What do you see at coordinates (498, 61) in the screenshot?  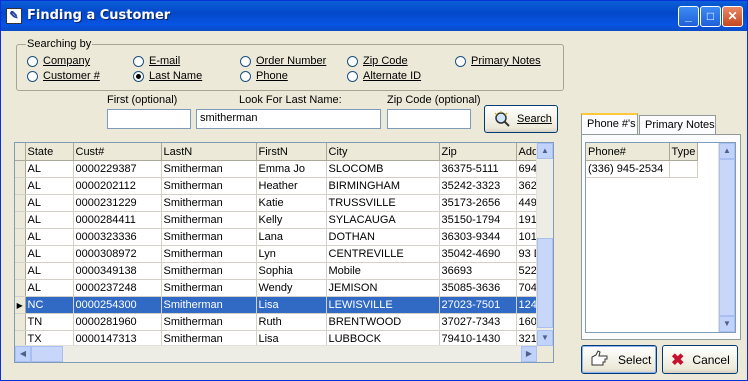 I see `radio-primary-notes: Primary Notes` at bounding box center [498, 61].